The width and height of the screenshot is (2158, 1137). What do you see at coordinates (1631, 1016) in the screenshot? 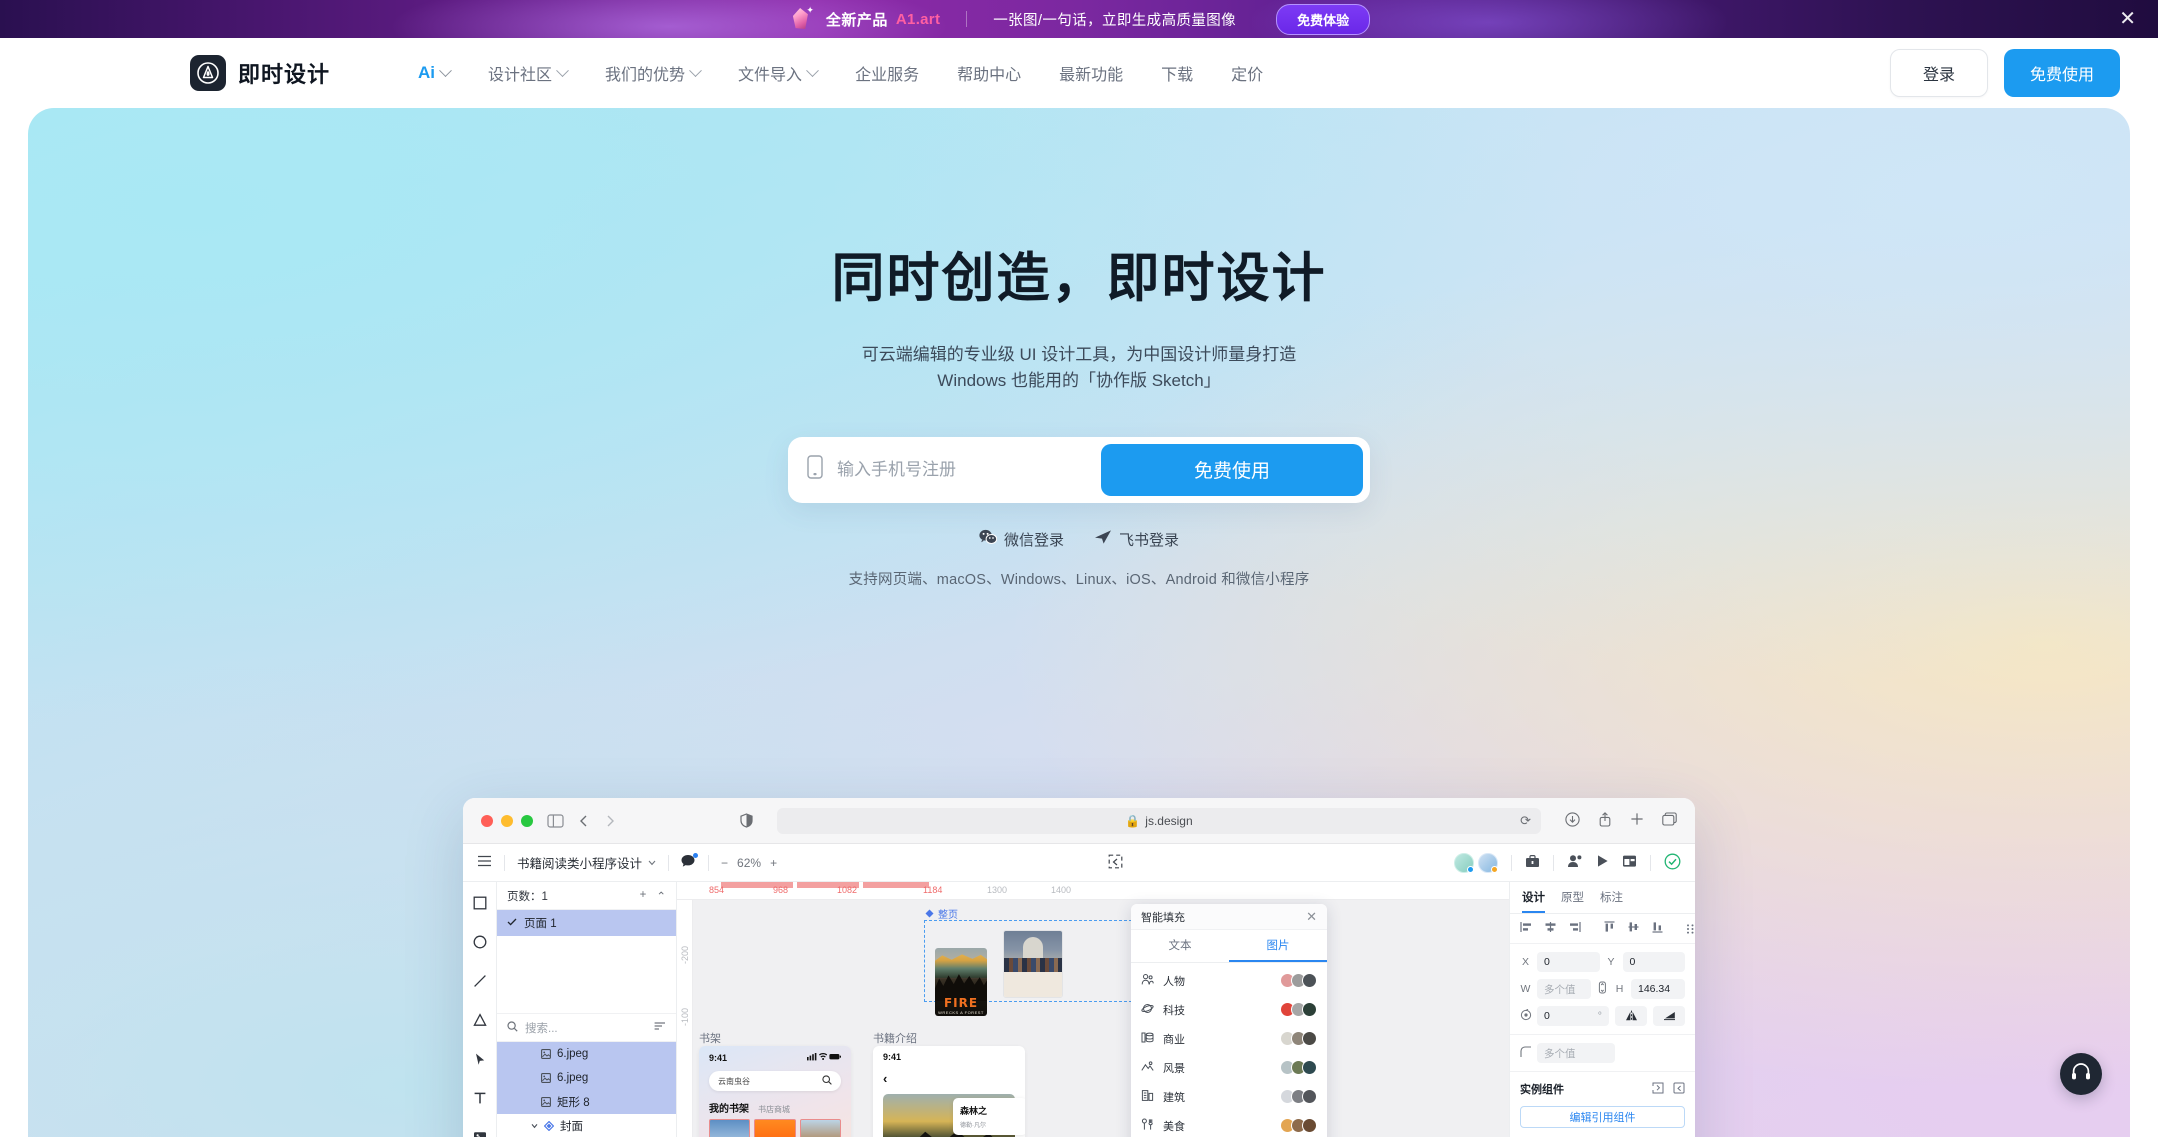
I see `flip-horizontal-button` at bounding box center [1631, 1016].